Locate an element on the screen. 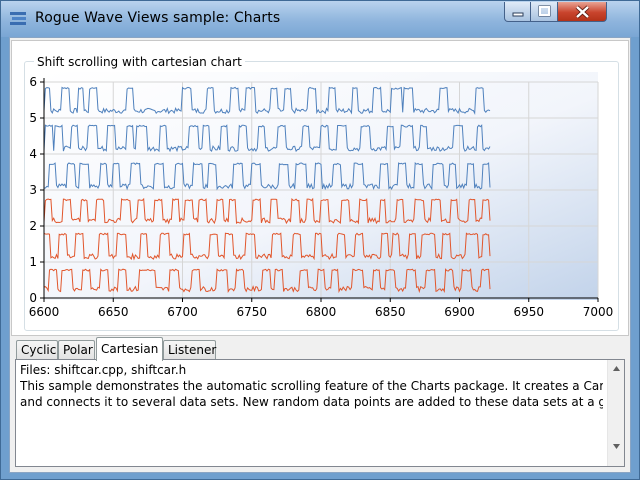 This screenshot has height=480, width=640. y-tick-label: 5 is located at coordinates (33, 118).